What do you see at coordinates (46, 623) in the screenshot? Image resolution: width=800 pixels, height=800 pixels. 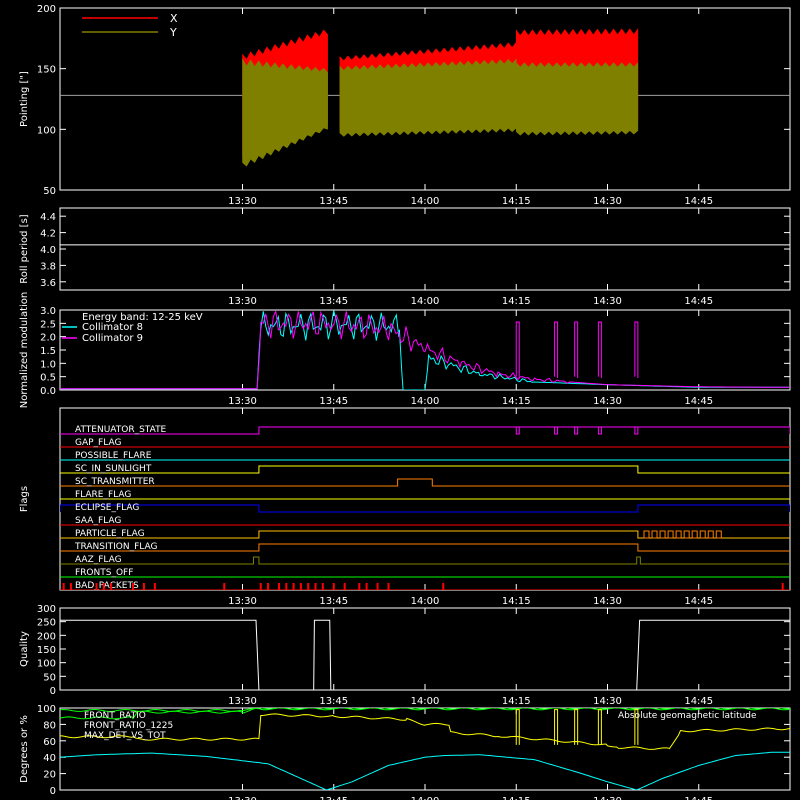 I see `y-tick-label: 250` at bounding box center [46, 623].